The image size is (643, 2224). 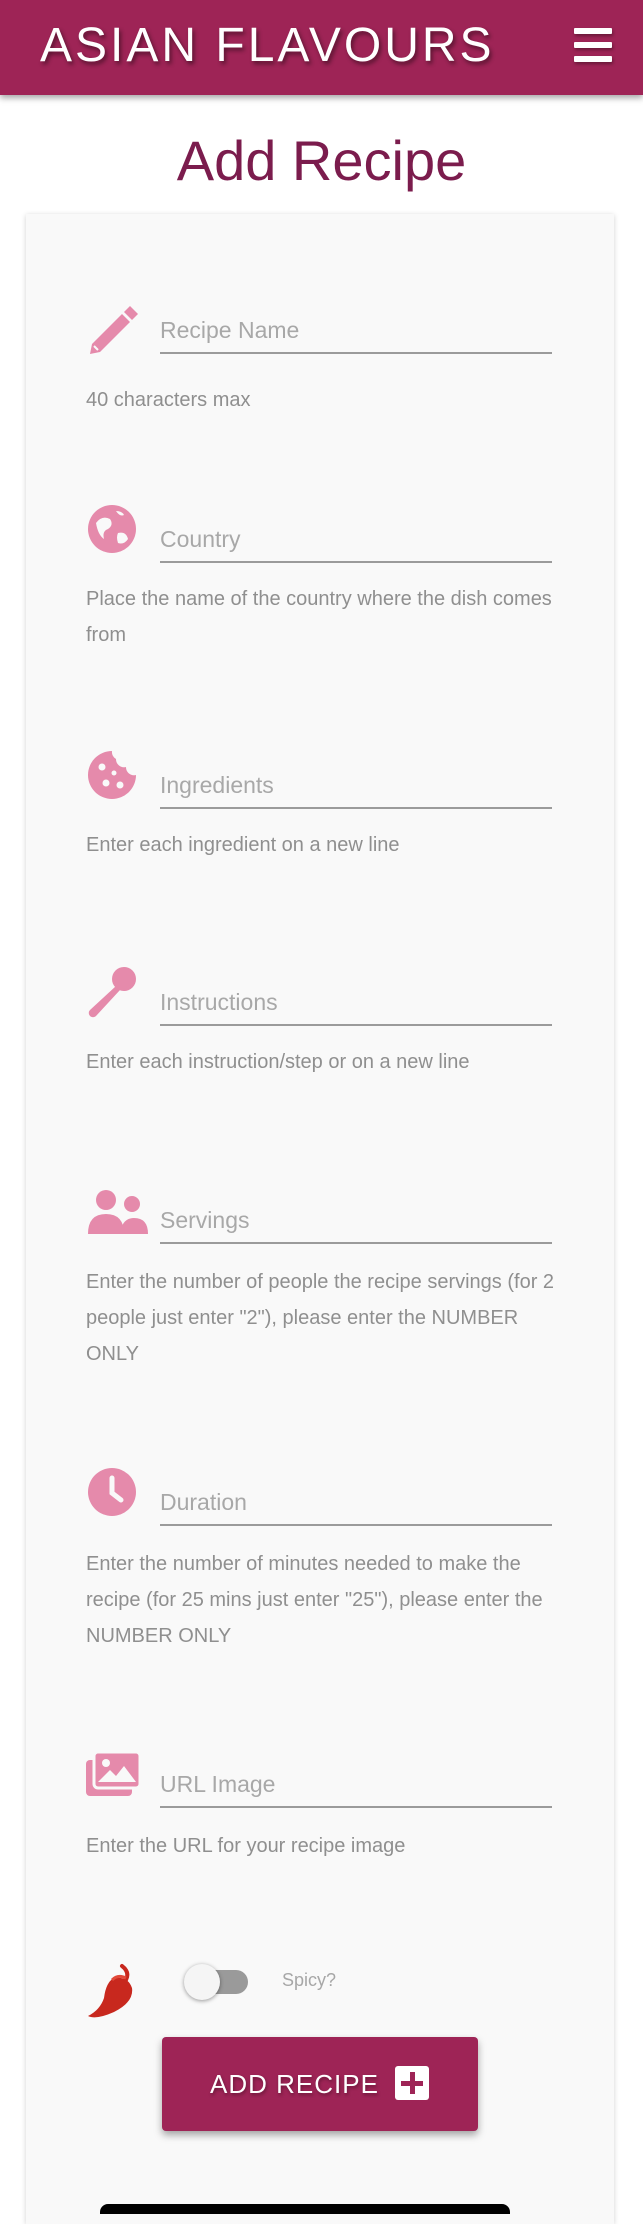 What do you see at coordinates (168, 400) in the screenshot?
I see `recipe-name-help: 40 characters max` at bounding box center [168, 400].